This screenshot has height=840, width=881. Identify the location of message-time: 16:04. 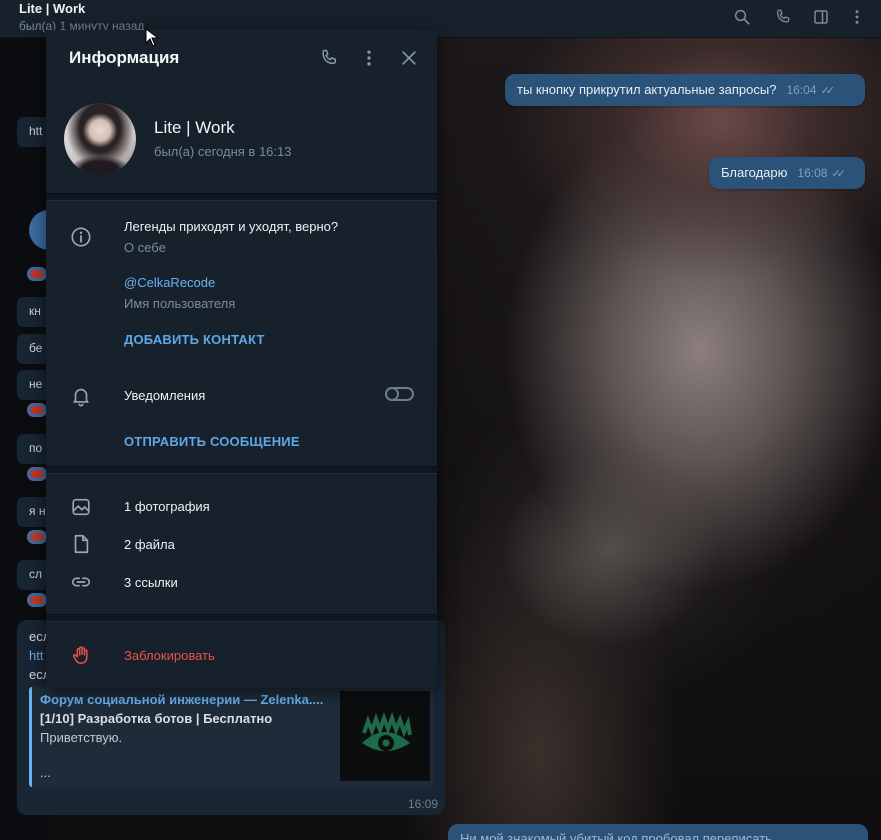
(801, 90).